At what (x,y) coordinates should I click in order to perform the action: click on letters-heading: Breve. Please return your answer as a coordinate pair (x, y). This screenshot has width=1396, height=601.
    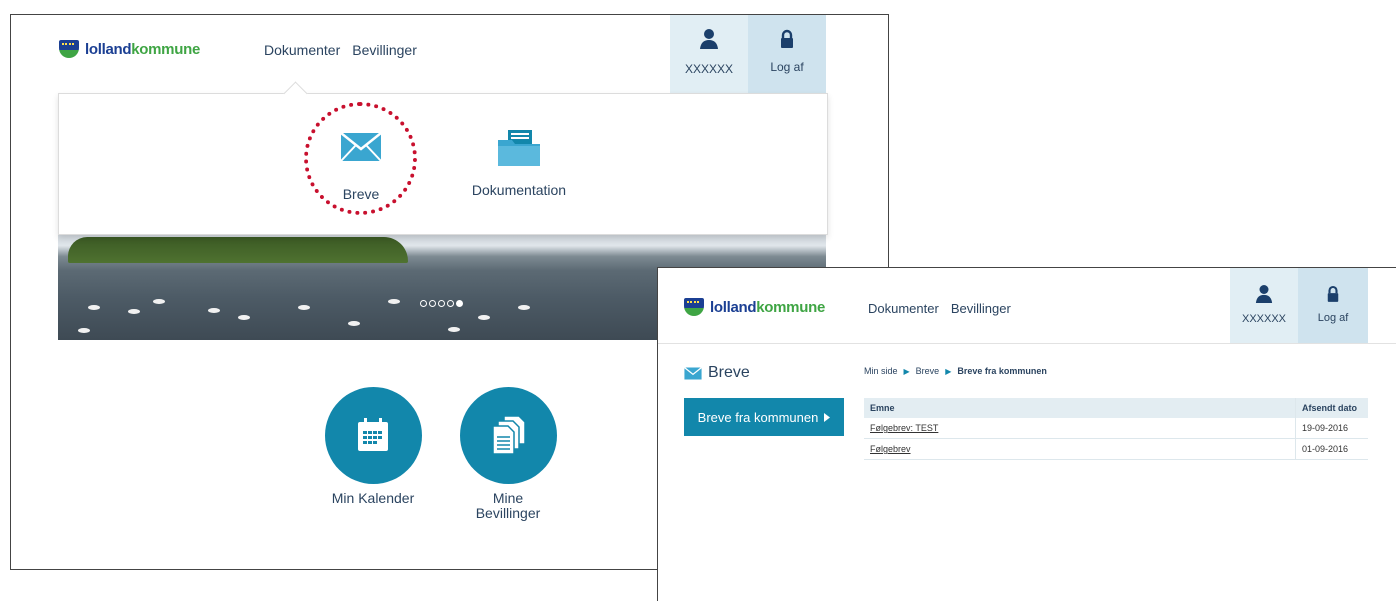
    Looking at the image, I should click on (717, 373).